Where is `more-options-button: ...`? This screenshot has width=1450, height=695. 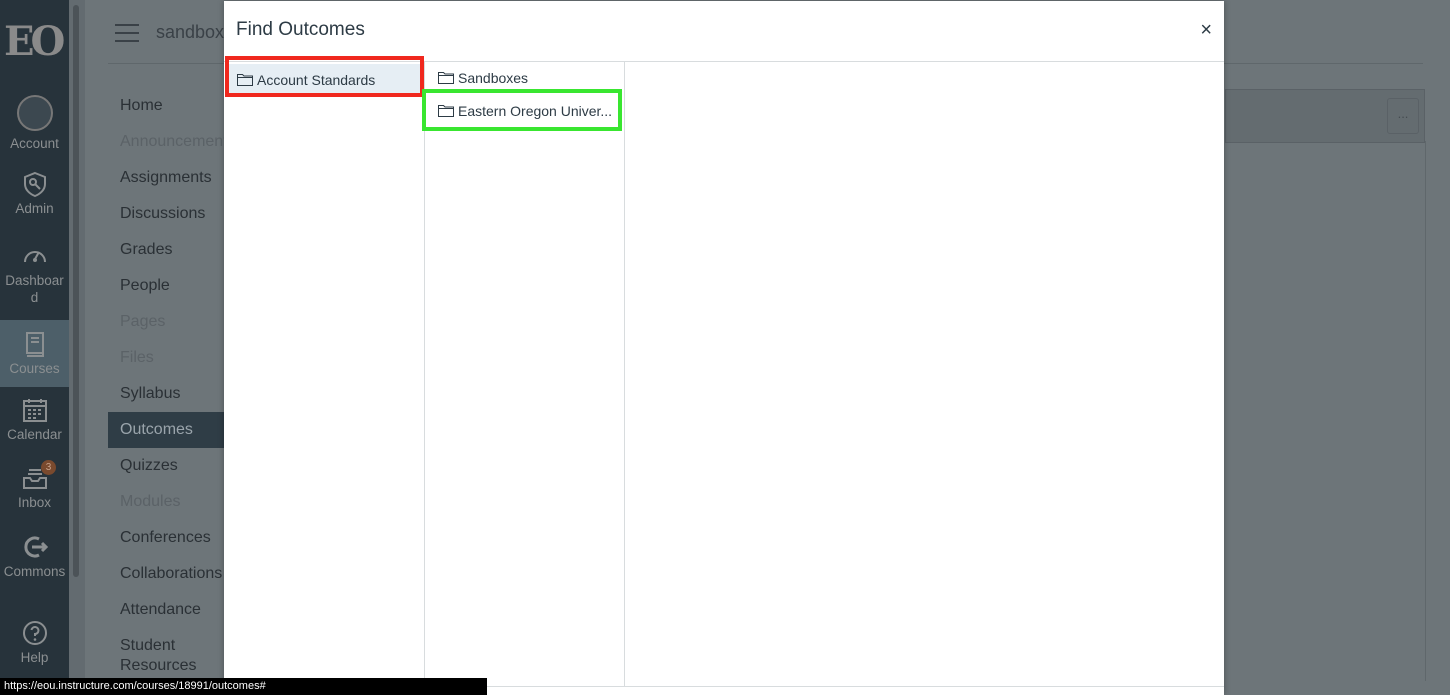
more-options-button: ... is located at coordinates (1403, 116).